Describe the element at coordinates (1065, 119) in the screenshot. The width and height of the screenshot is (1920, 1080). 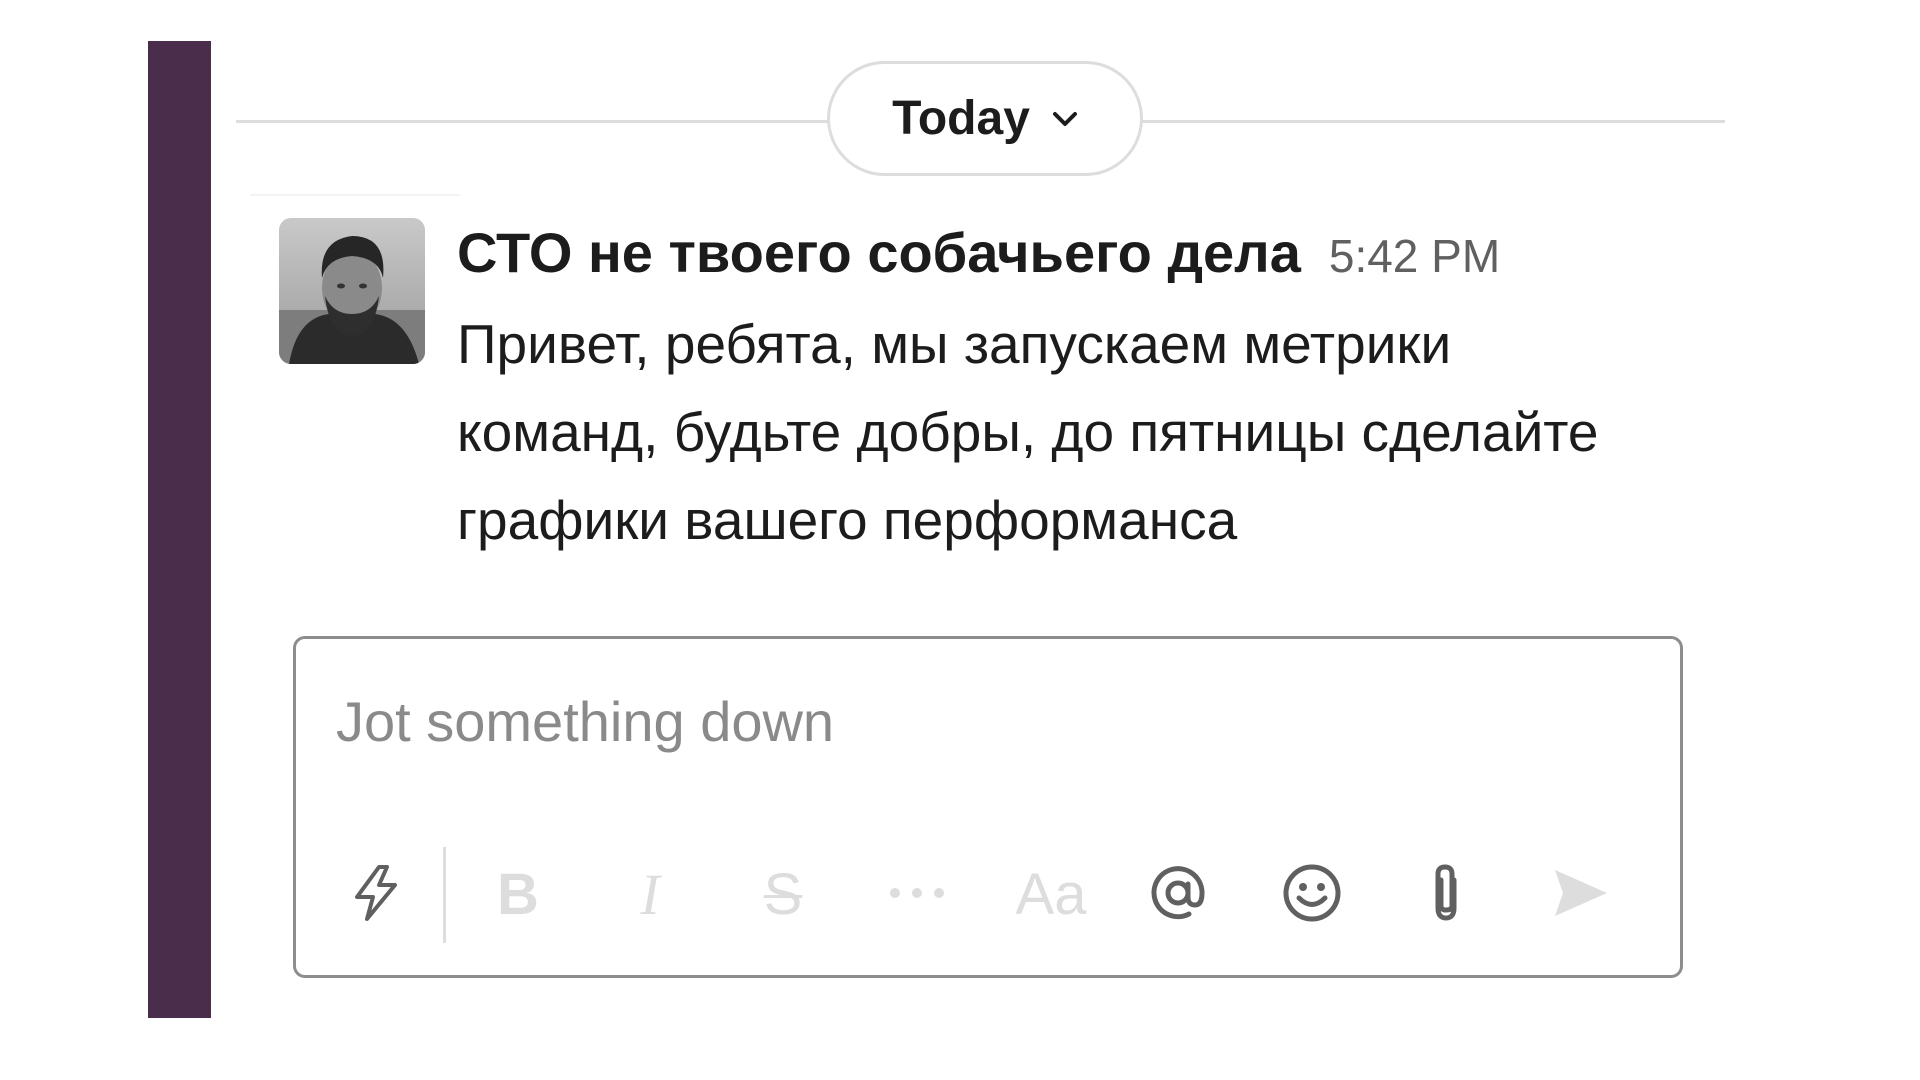
I see `chevron-down-icon` at that location.